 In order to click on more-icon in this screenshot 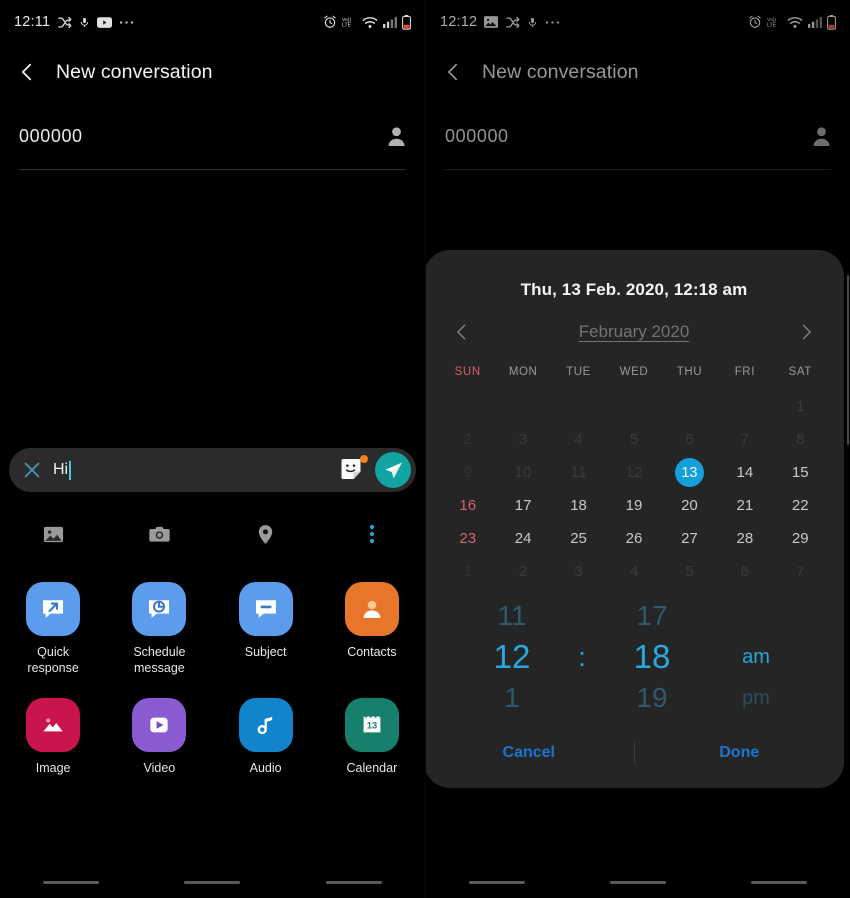, I will do `click(552, 22)`.